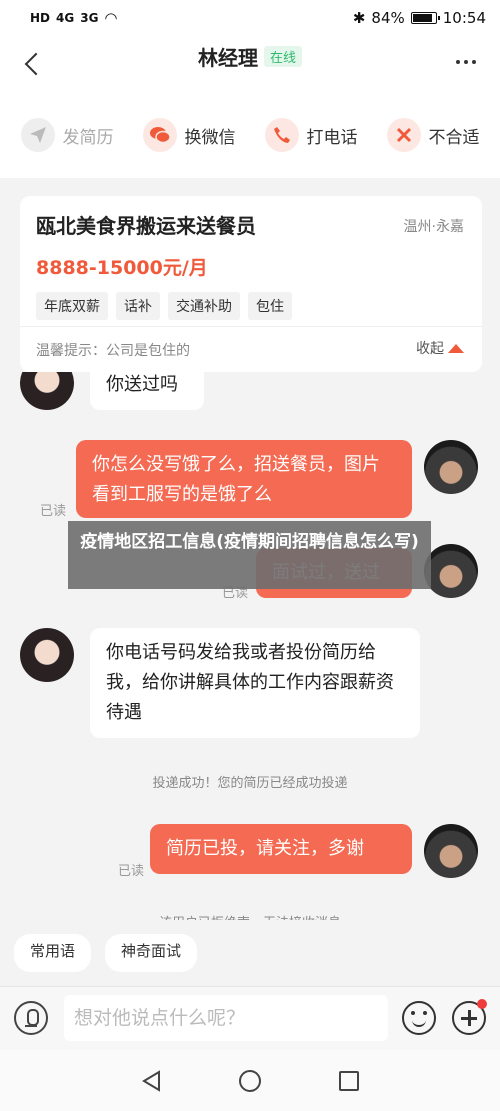 The height and width of the screenshot is (1111, 500). What do you see at coordinates (147, 391) in the screenshot?
I see `message-incoming: 你送过吗` at bounding box center [147, 391].